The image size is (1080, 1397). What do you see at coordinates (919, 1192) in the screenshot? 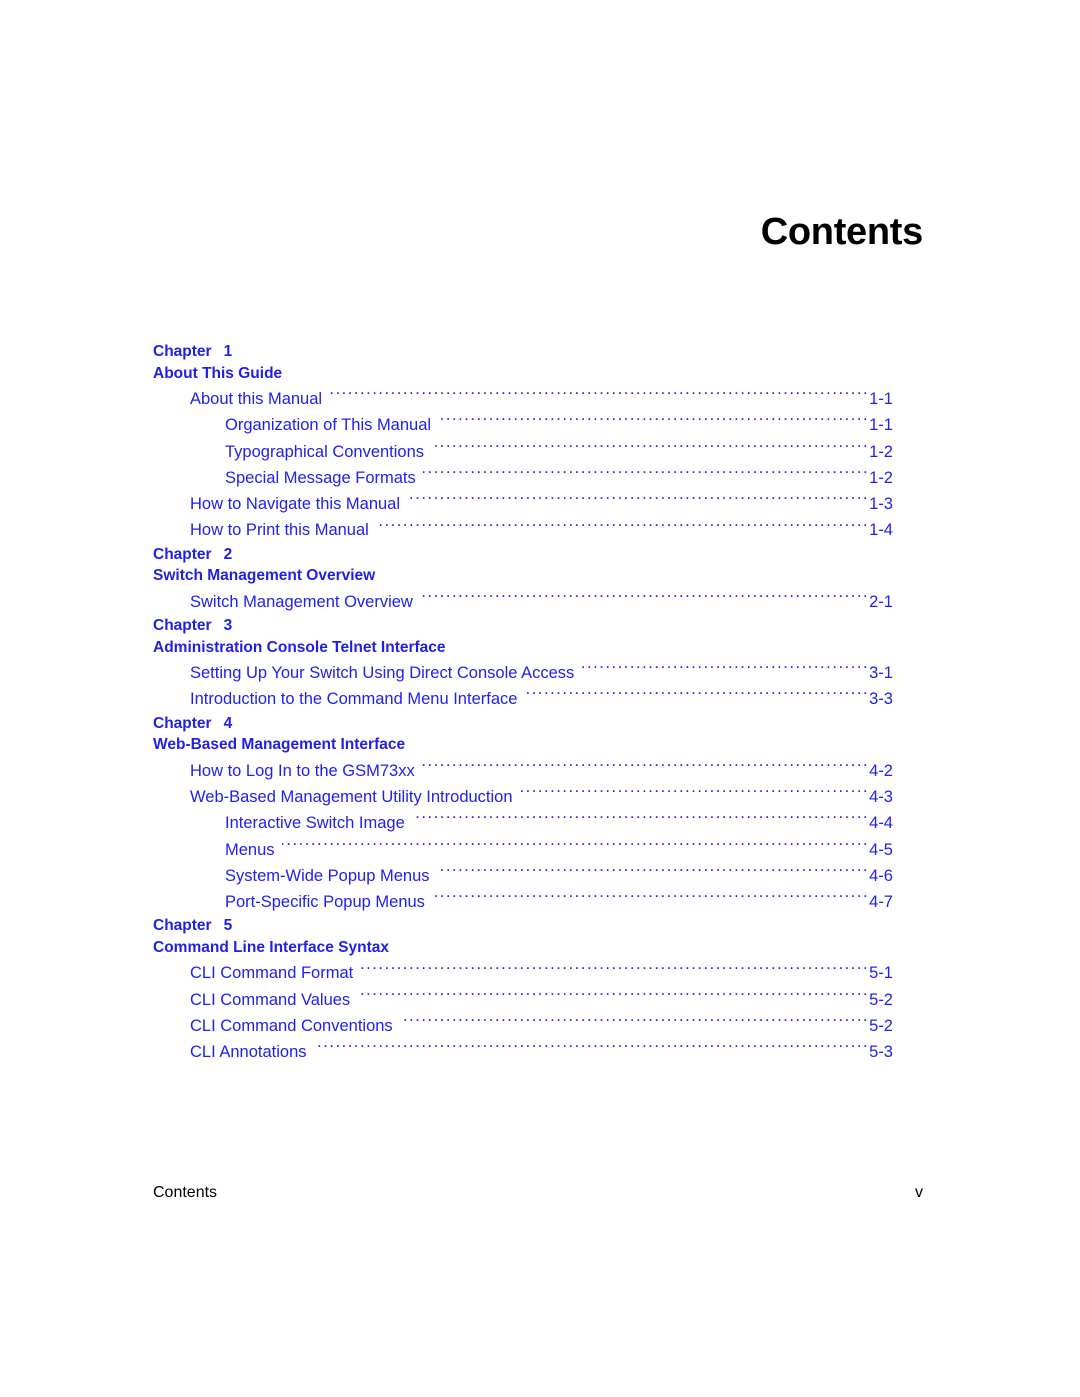
I see `footer-page-number: v` at bounding box center [919, 1192].